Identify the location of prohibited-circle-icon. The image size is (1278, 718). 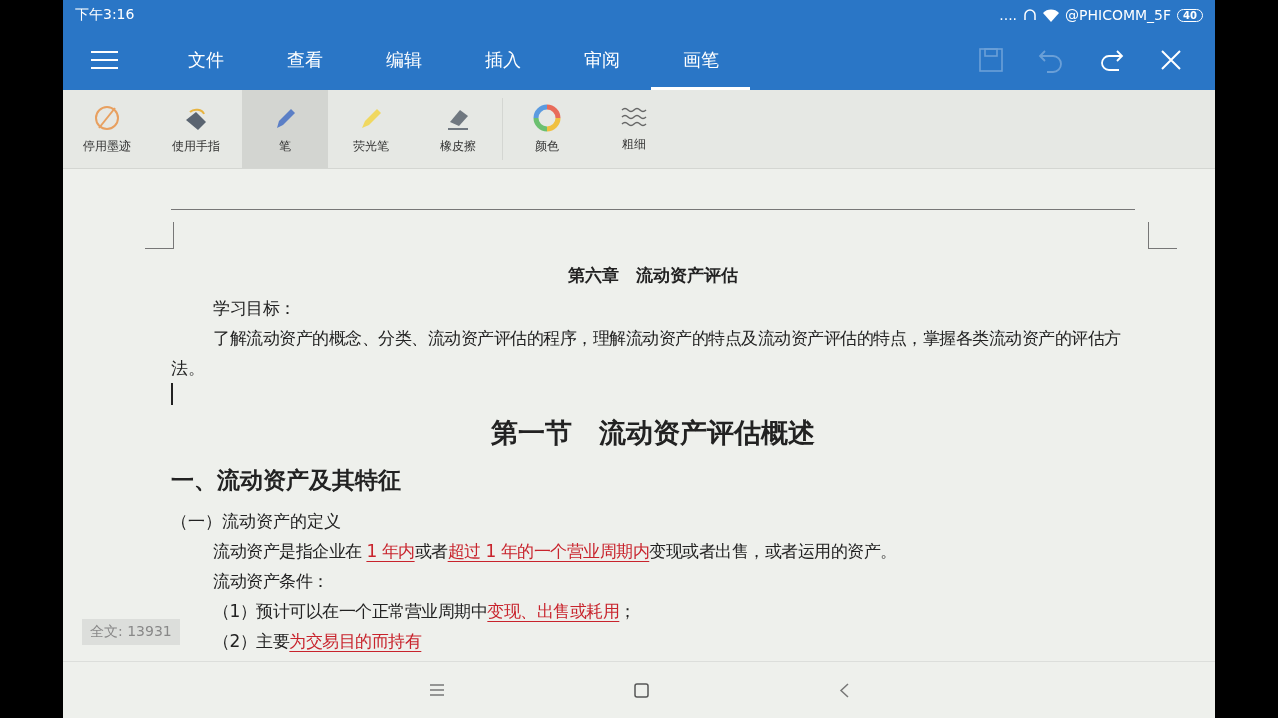
(106, 117).